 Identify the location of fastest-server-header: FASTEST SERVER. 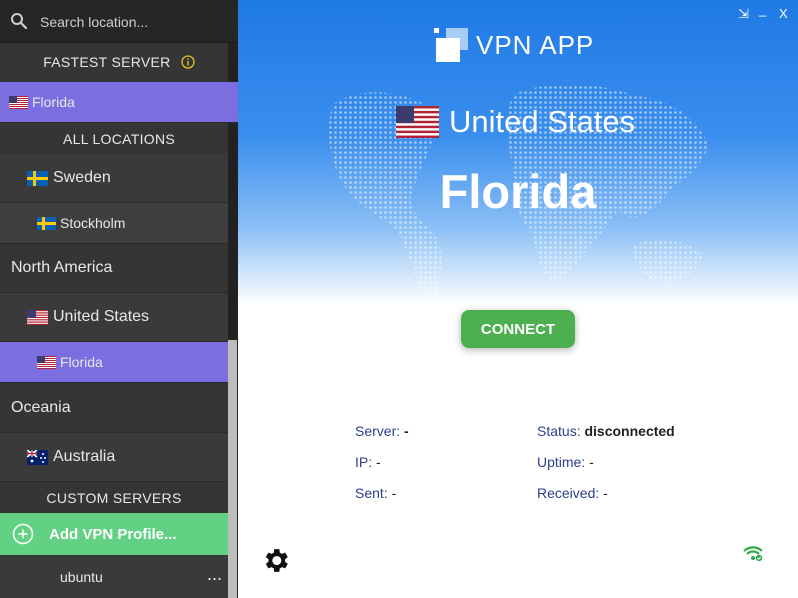
(119, 62).